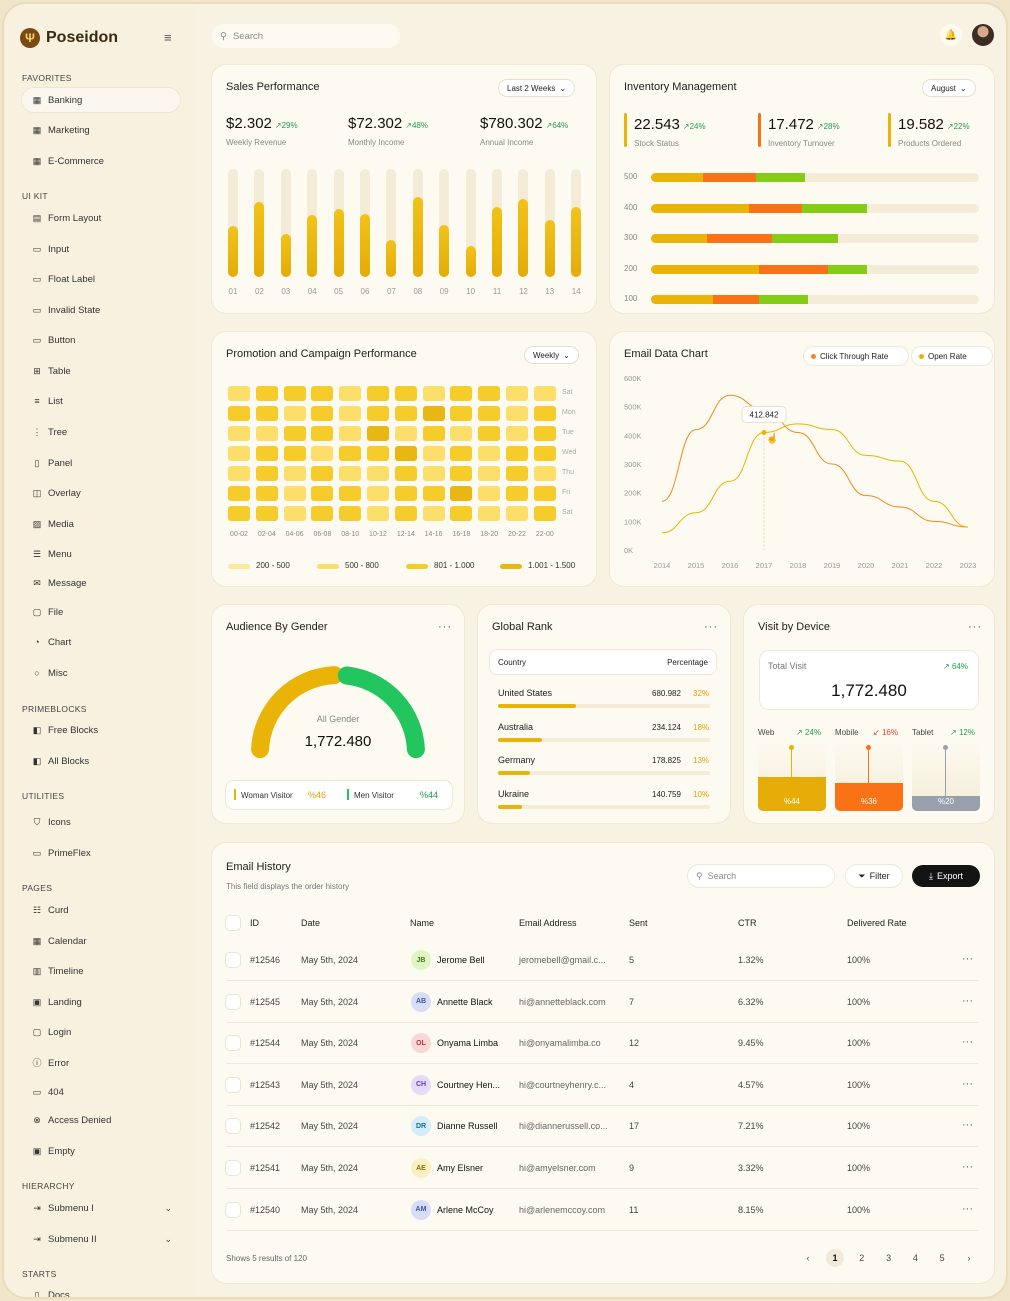 The image size is (1010, 1301). I want to click on device-bar-fill: %36, so click(869, 797).